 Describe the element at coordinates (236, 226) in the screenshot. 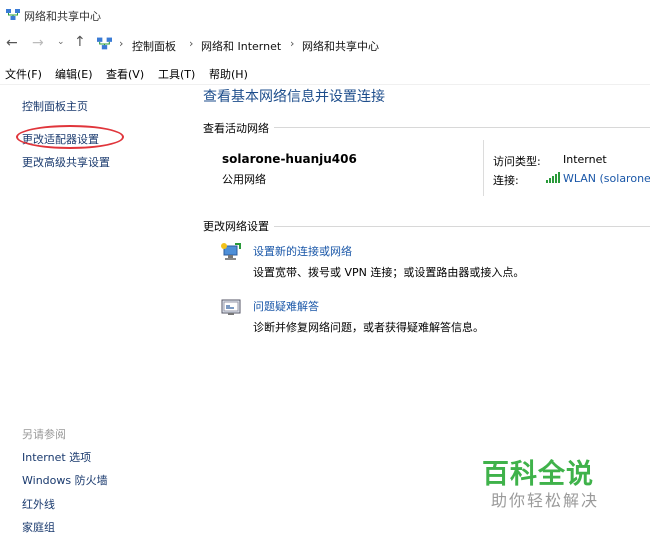

I see `change-network-settings-label: 更改网络设置` at that location.